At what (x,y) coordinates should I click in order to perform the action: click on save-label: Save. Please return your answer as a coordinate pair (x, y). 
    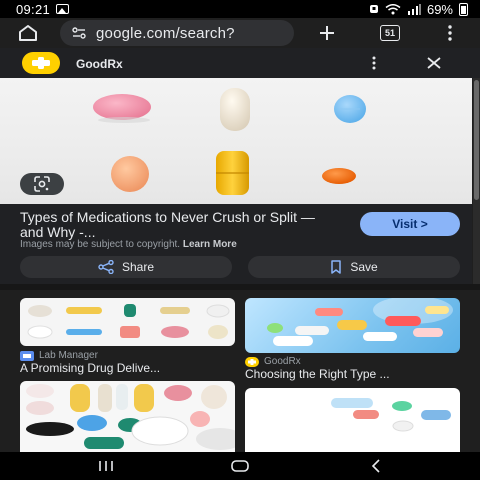
    Looking at the image, I should click on (364, 267).